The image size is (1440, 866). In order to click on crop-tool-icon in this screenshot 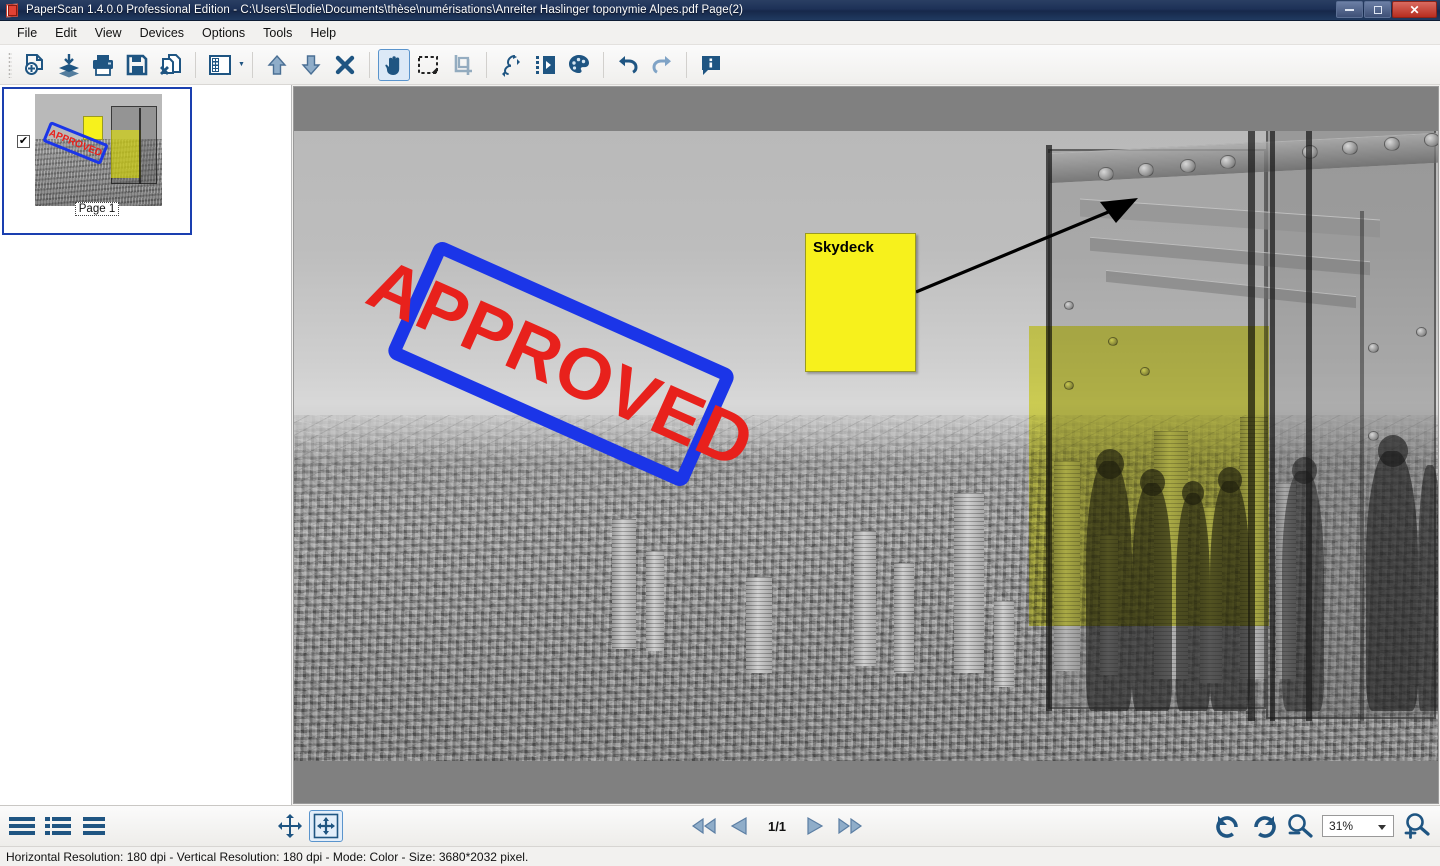, I will do `click(463, 64)`.